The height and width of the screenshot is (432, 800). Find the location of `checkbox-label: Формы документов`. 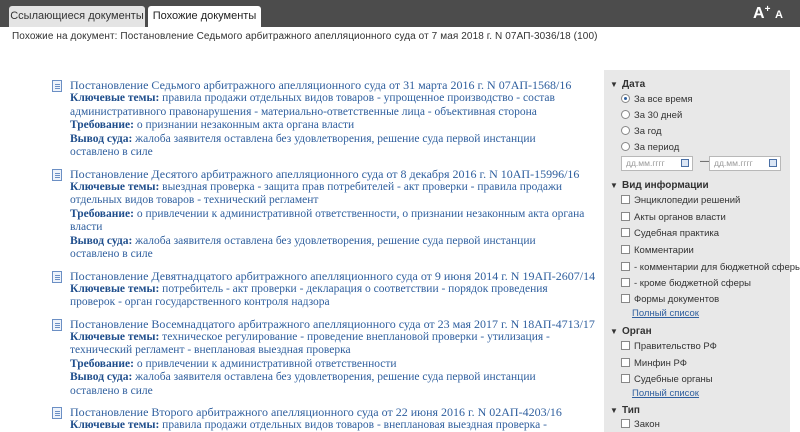

checkbox-label: Формы документов is located at coordinates (677, 299).